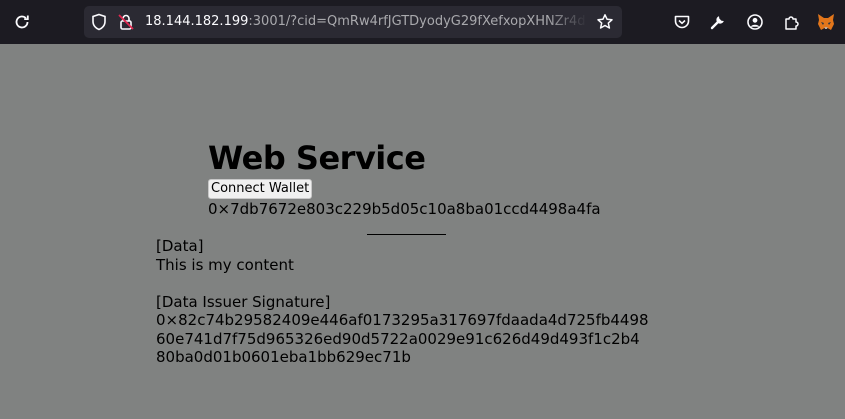 This screenshot has height=419, width=845. I want to click on url-fade, so click(567, 21).